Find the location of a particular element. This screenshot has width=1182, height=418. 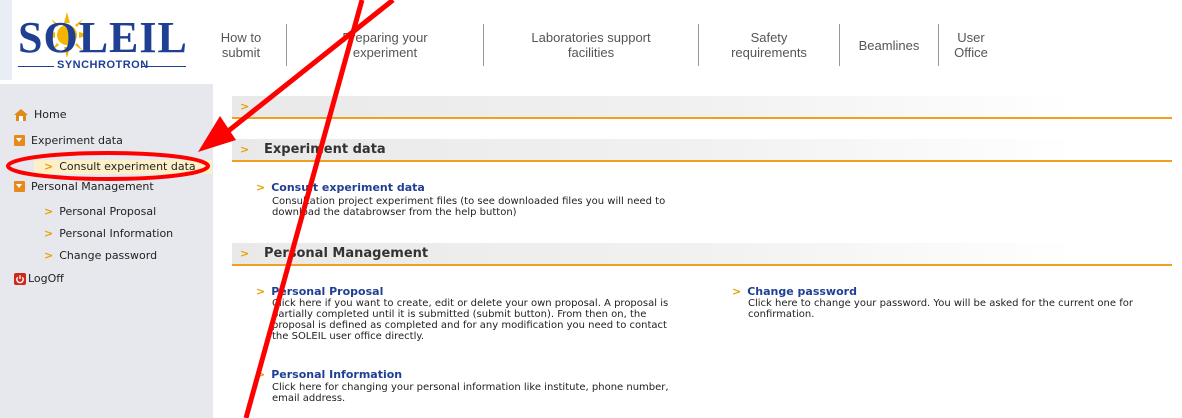

link-consult-experiment-data: > Consult experiment data is located at coordinates (340, 187).